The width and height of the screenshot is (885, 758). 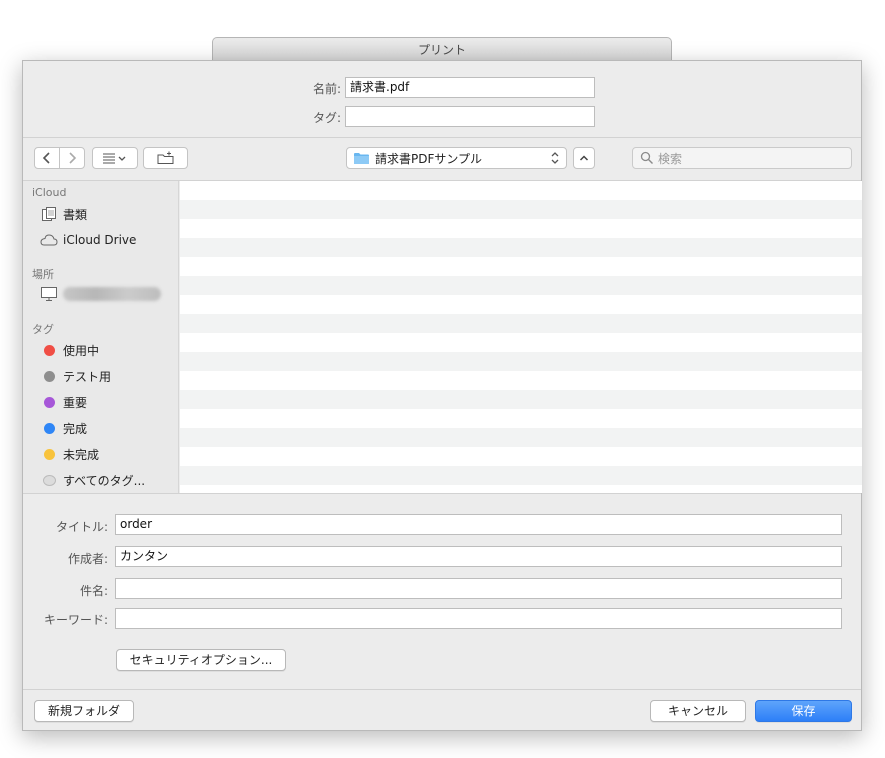 What do you see at coordinates (81, 350) in the screenshot?
I see `sidebar-tag-label: 使用中` at bounding box center [81, 350].